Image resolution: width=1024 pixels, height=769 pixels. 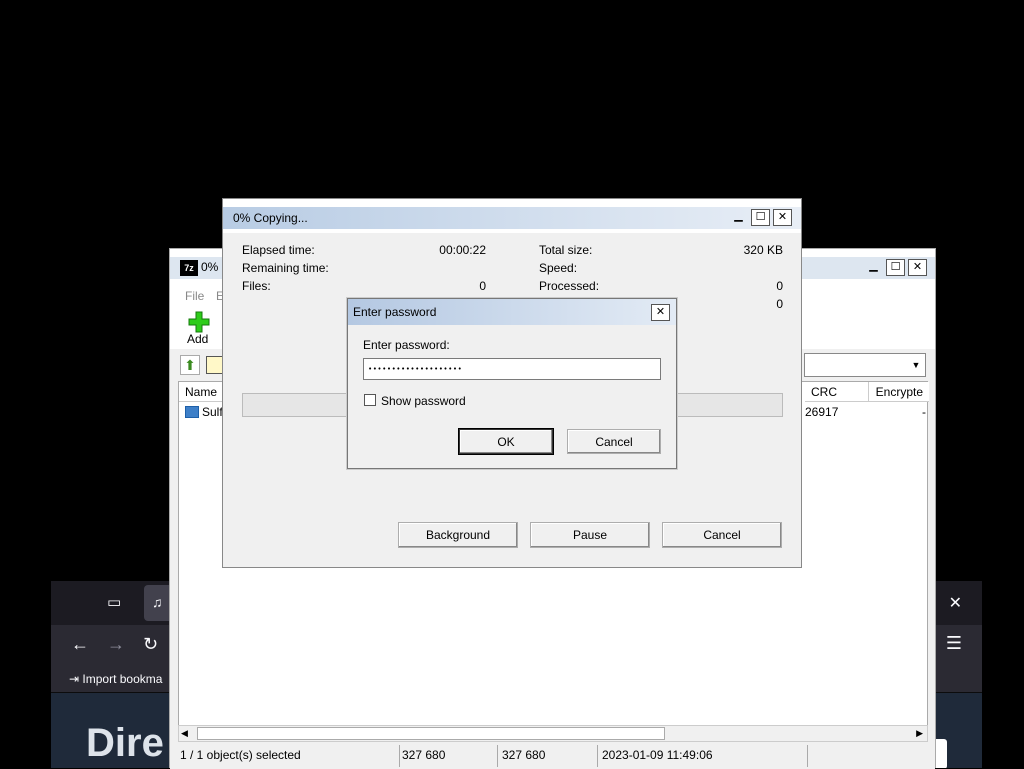 What do you see at coordinates (924, 412) in the screenshot?
I see `row-encrypted-cell: -` at bounding box center [924, 412].